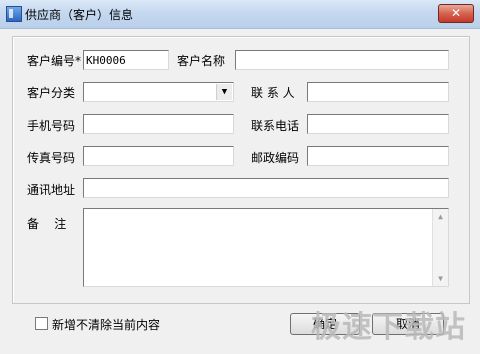 The height and width of the screenshot is (354, 480). Describe the element at coordinates (158, 92) in the screenshot. I see `category-select: ▼` at that location.